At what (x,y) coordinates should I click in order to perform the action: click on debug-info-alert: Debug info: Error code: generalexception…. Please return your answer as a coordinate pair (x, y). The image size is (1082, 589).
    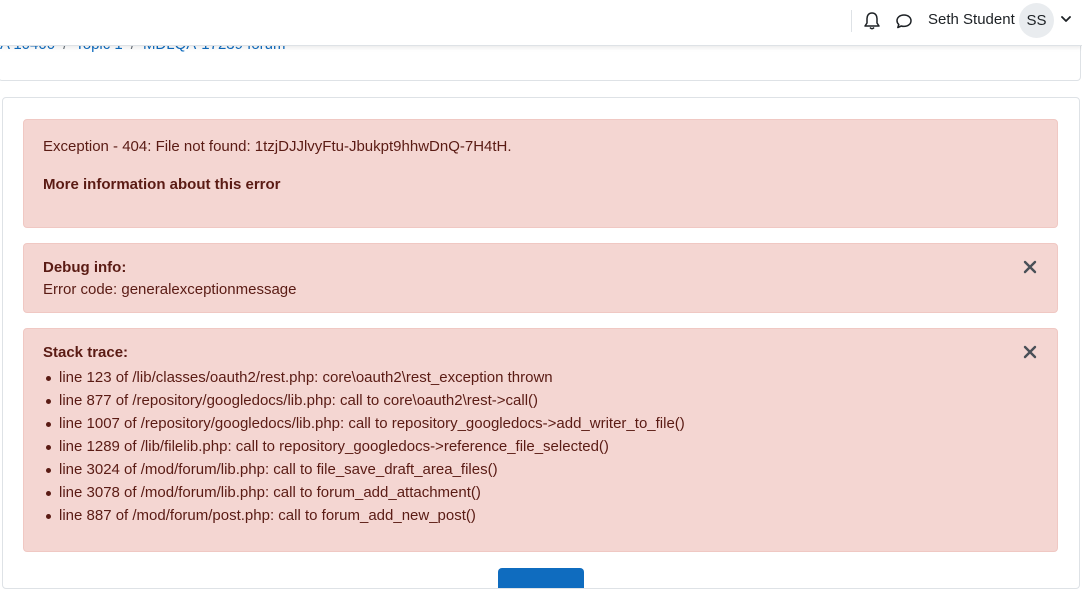
    Looking at the image, I should click on (540, 278).